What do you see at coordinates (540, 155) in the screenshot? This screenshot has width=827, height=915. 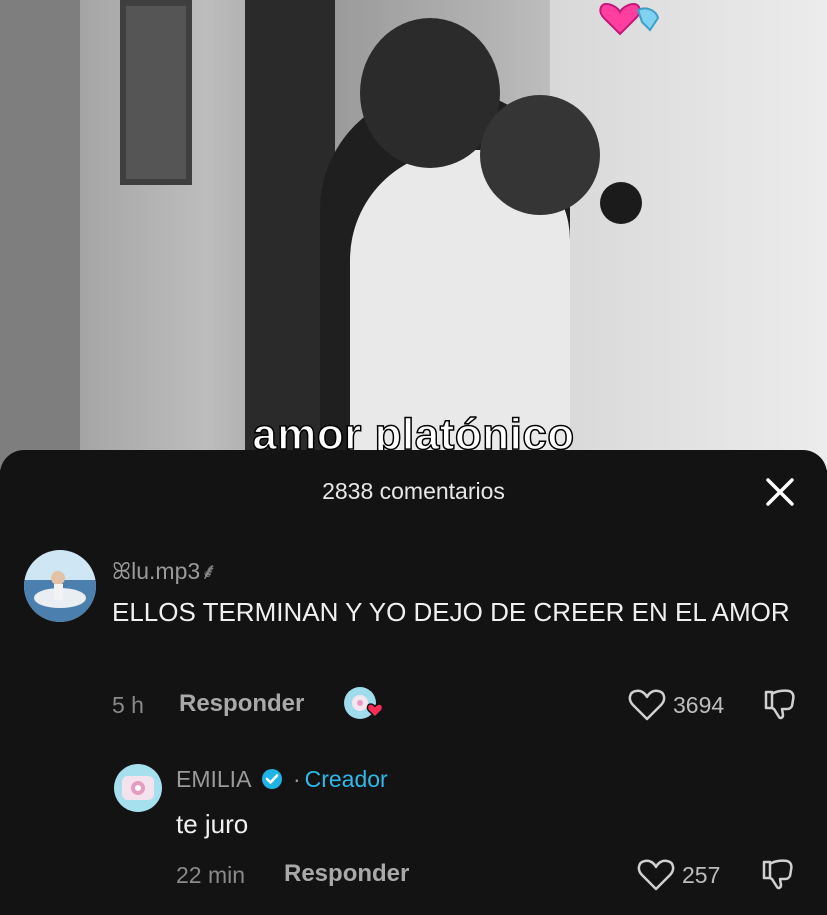 I see `video-head-b` at bounding box center [540, 155].